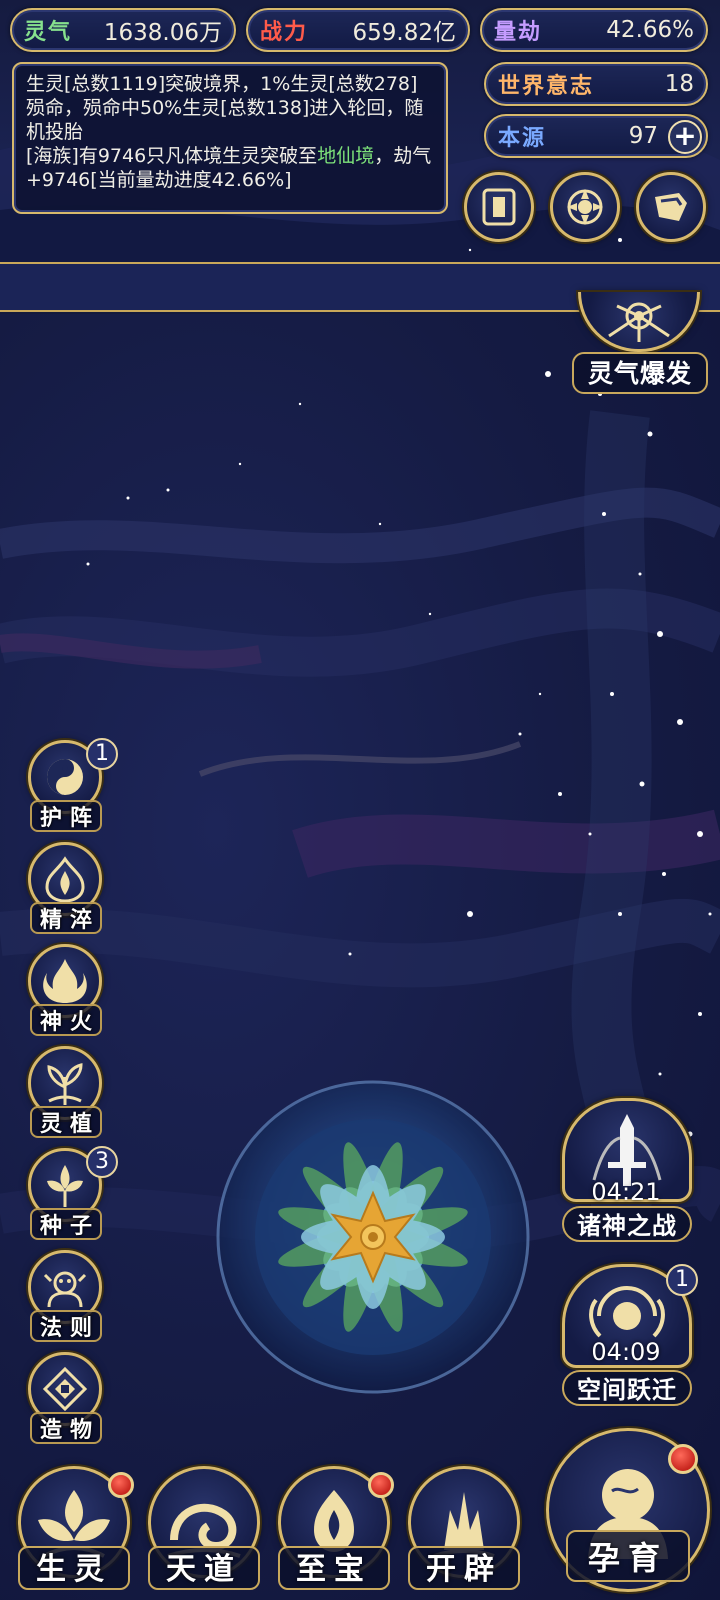  Describe the element at coordinates (66, 1428) in the screenshot. I see `side-menu-label: 造物` at that location.